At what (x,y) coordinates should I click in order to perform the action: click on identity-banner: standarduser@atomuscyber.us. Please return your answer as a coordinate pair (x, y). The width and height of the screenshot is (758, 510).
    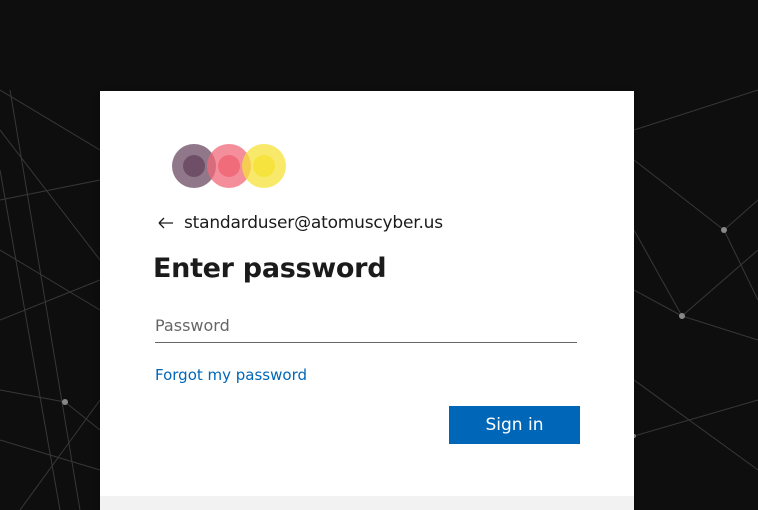
    Looking at the image, I should click on (300, 223).